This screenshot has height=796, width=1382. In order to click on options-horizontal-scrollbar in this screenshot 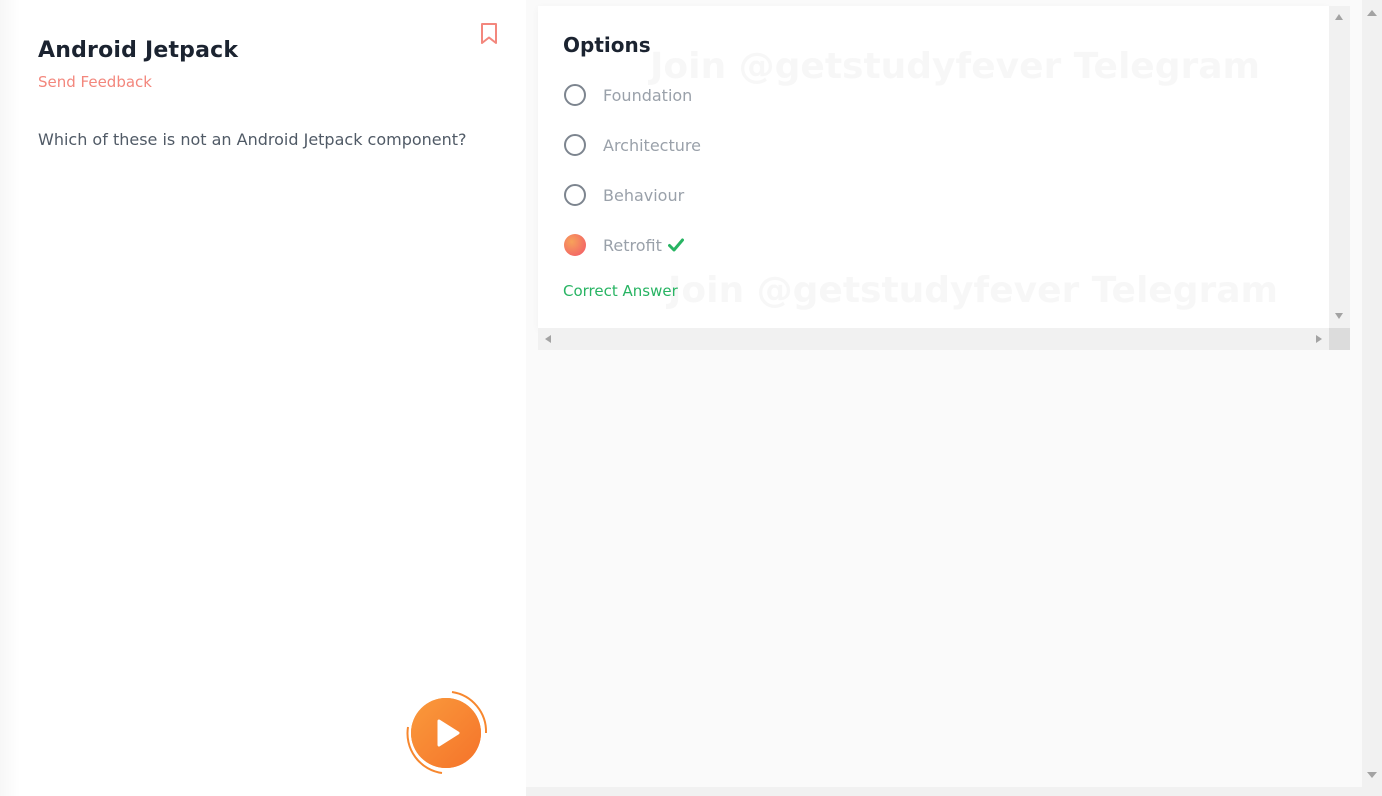, I will do `click(933, 339)`.